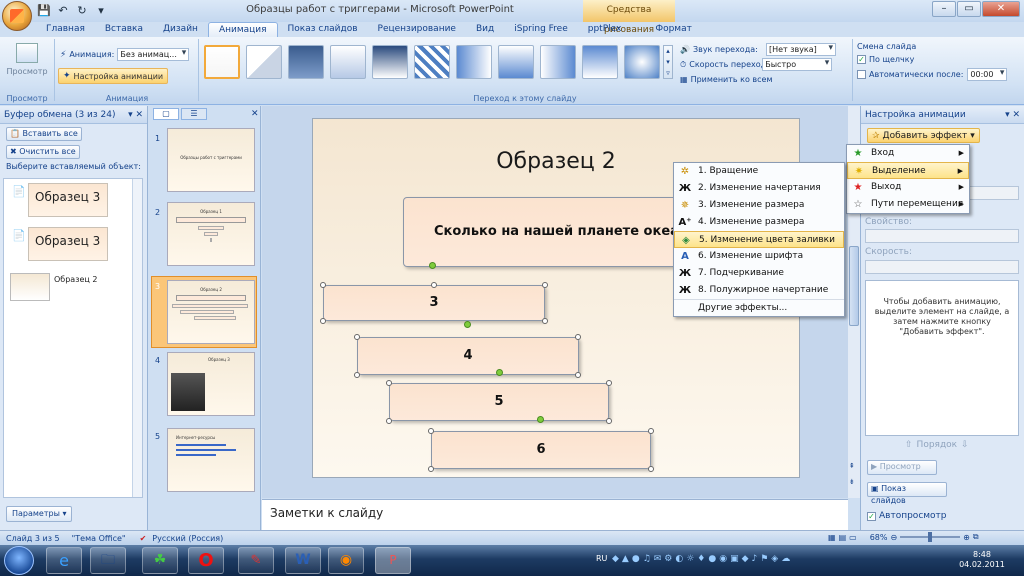 This screenshot has width=1024, height=576. I want to click on redo-icon: ↻, so click(82, 11).